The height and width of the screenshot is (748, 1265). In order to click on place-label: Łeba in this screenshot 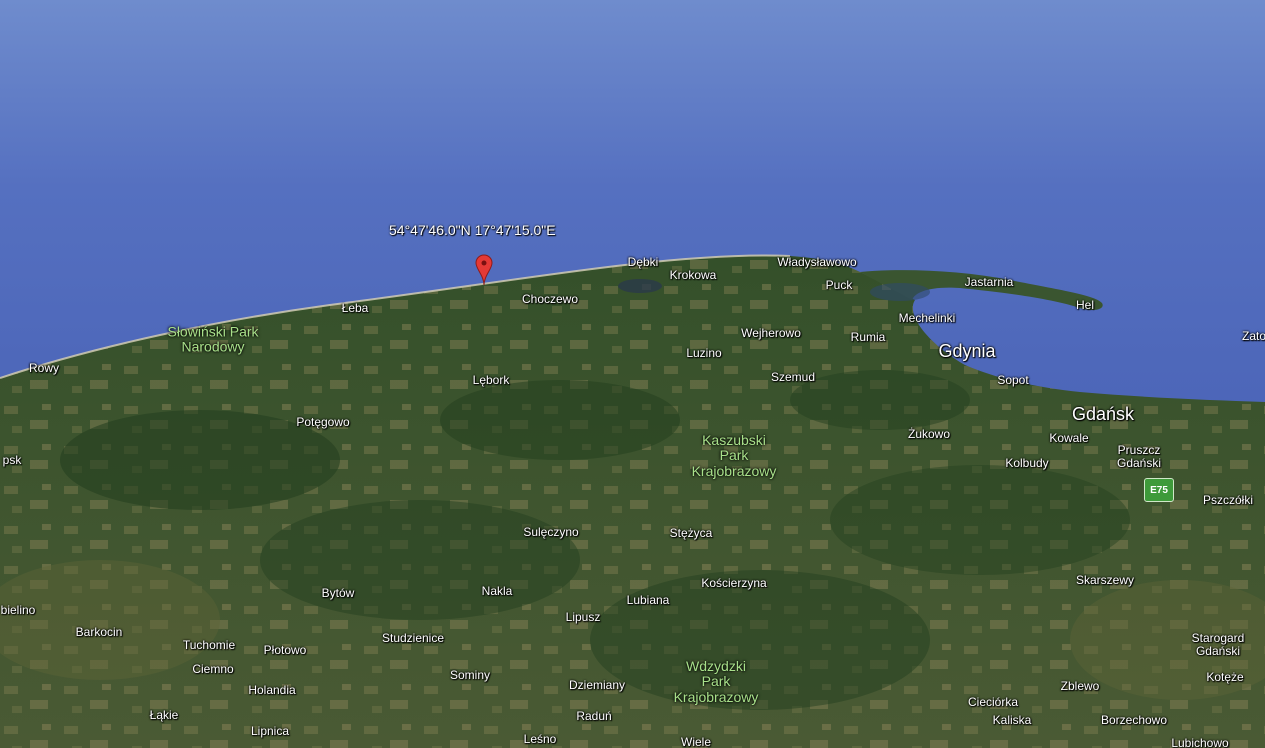, I will do `click(355, 308)`.